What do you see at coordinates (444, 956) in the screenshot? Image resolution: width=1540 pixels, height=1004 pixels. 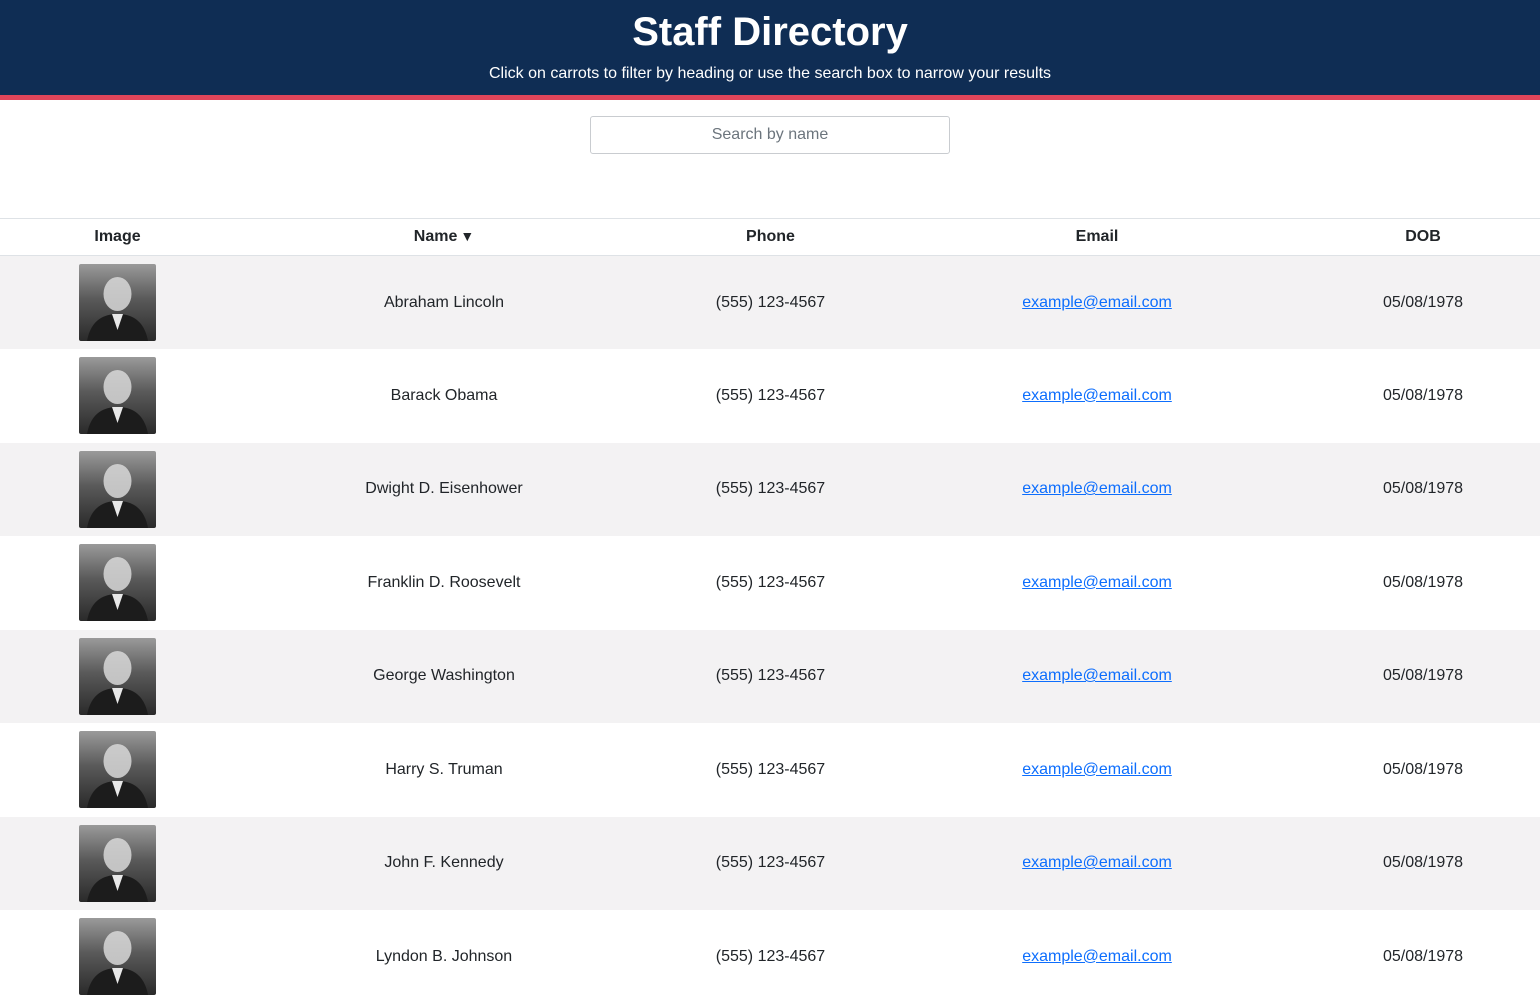 I see `cell-name: Lyndon B. Johnson` at bounding box center [444, 956].